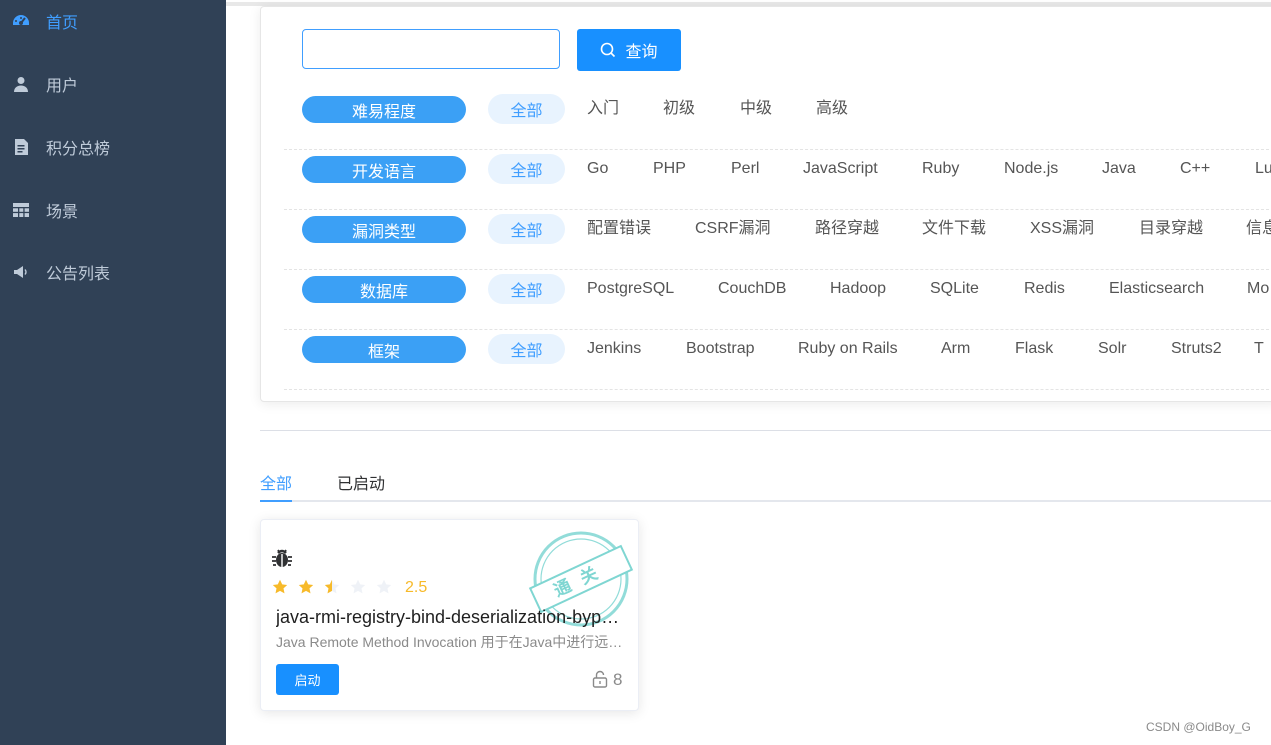 This screenshot has height=745, width=1271. I want to click on sidebar-item-label: 用户, so click(62, 86).